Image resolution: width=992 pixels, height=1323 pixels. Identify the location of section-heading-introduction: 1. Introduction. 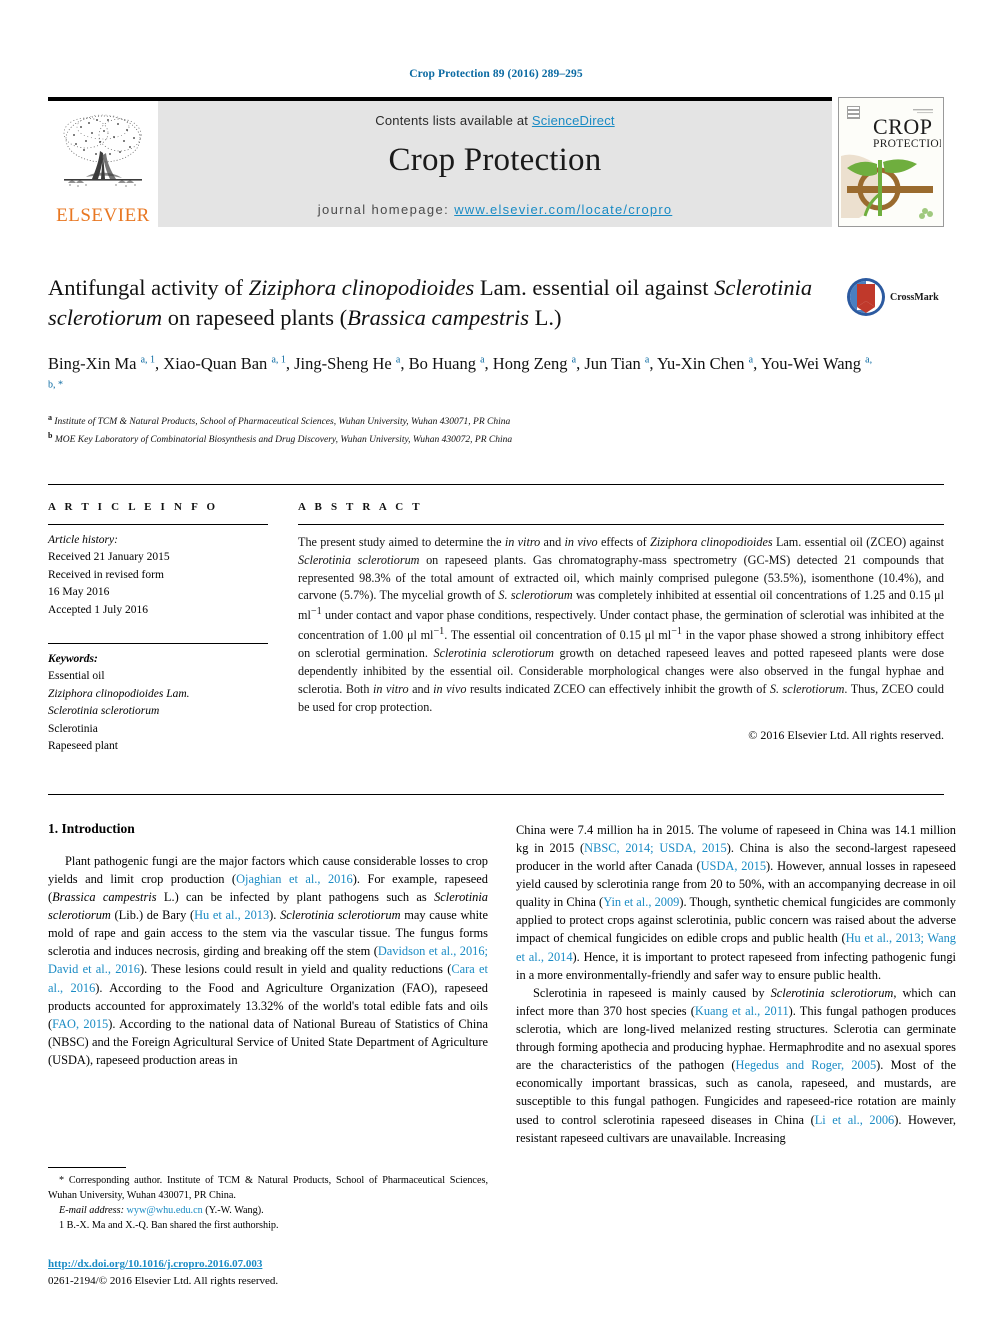
(91, 828).